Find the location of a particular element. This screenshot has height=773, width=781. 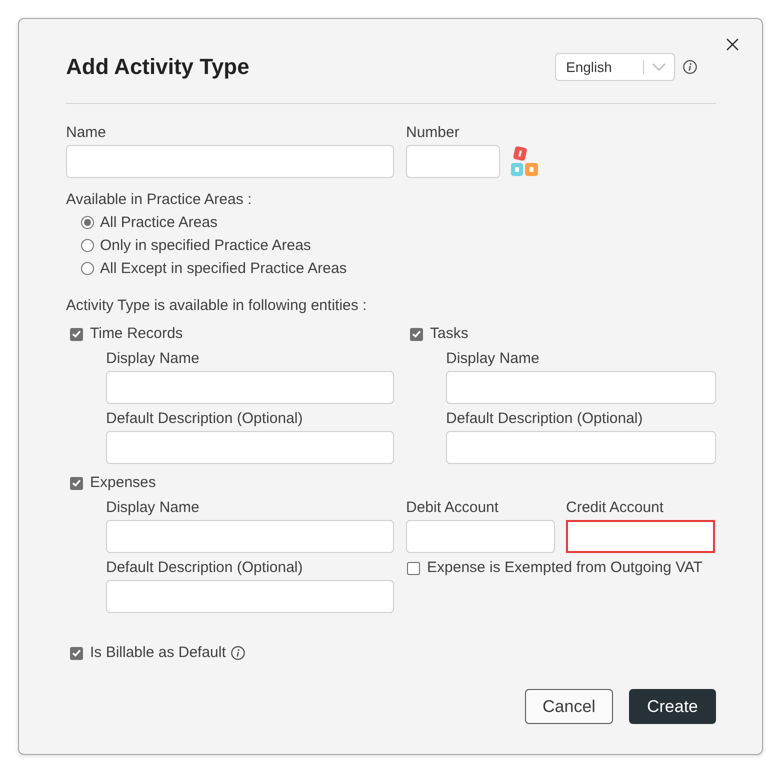

number-field is located at coordinates (453, 161).